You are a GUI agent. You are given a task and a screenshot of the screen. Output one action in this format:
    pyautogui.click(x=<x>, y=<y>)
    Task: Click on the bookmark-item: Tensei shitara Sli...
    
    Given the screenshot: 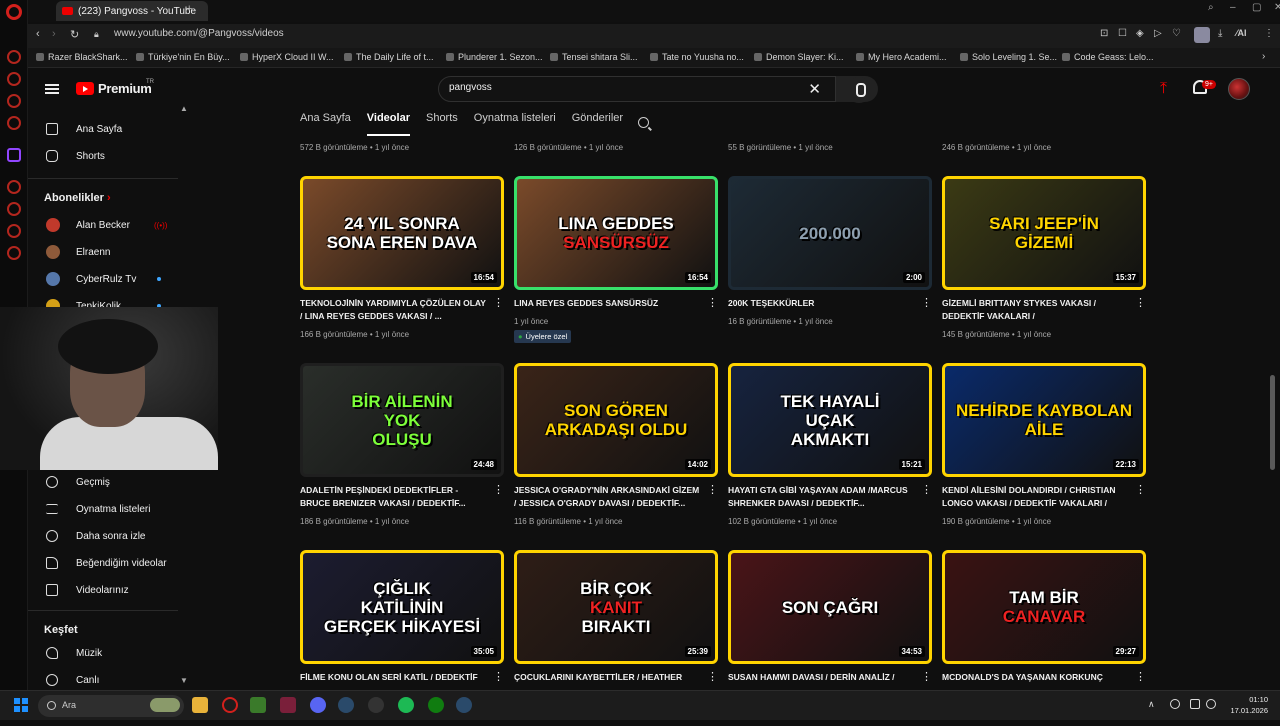 What is the action you would take?
    pyautogui.click(x=594, y=57)
    